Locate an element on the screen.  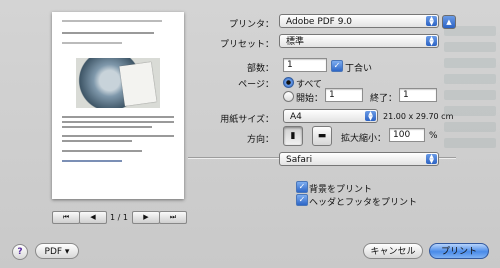
printer-value: Adobe PDF 9.0 is located at coordinates (319, 22).